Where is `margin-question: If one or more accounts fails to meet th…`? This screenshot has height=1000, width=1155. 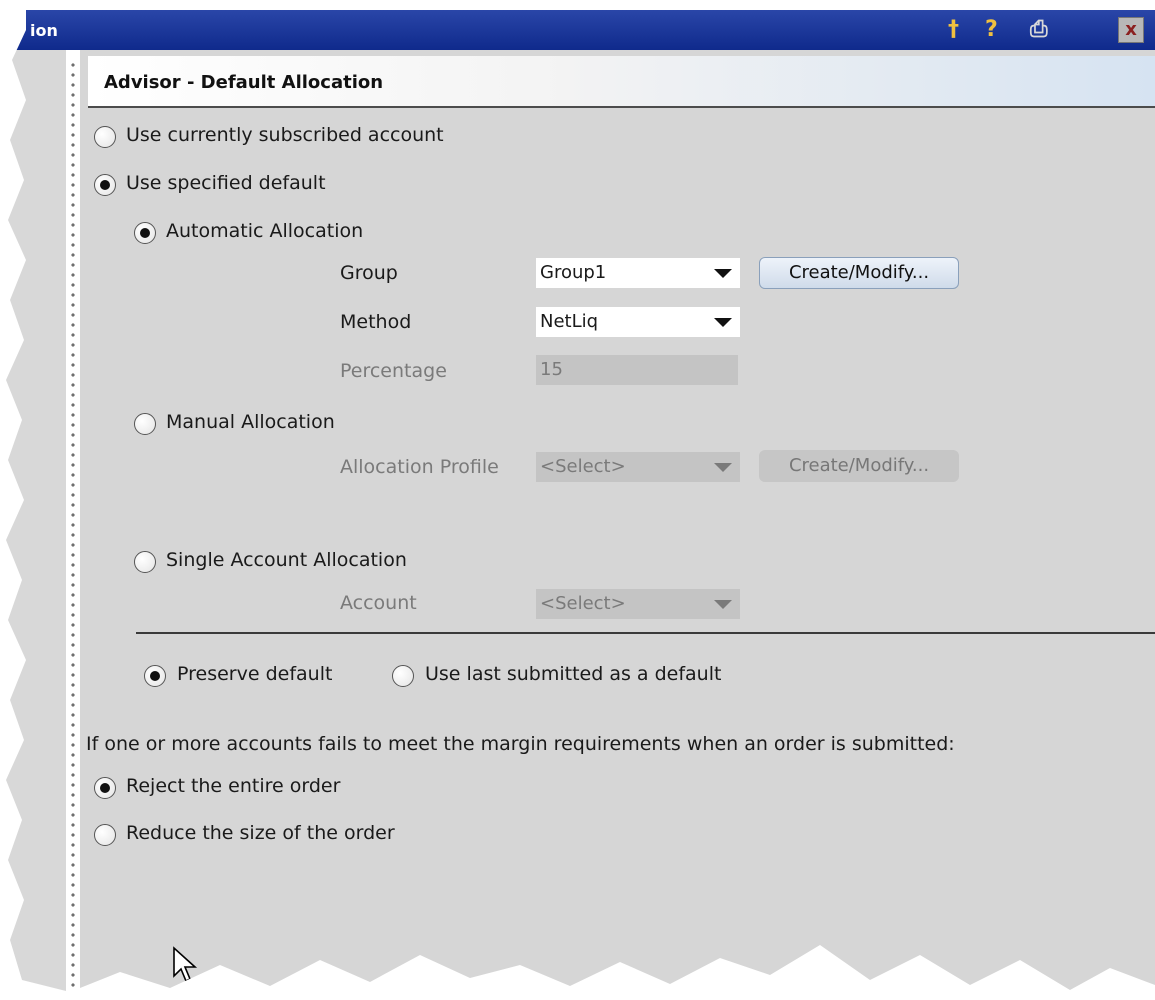
margin-question: If one or more accounts fails to meet th… is located at coordinates (520, 744).